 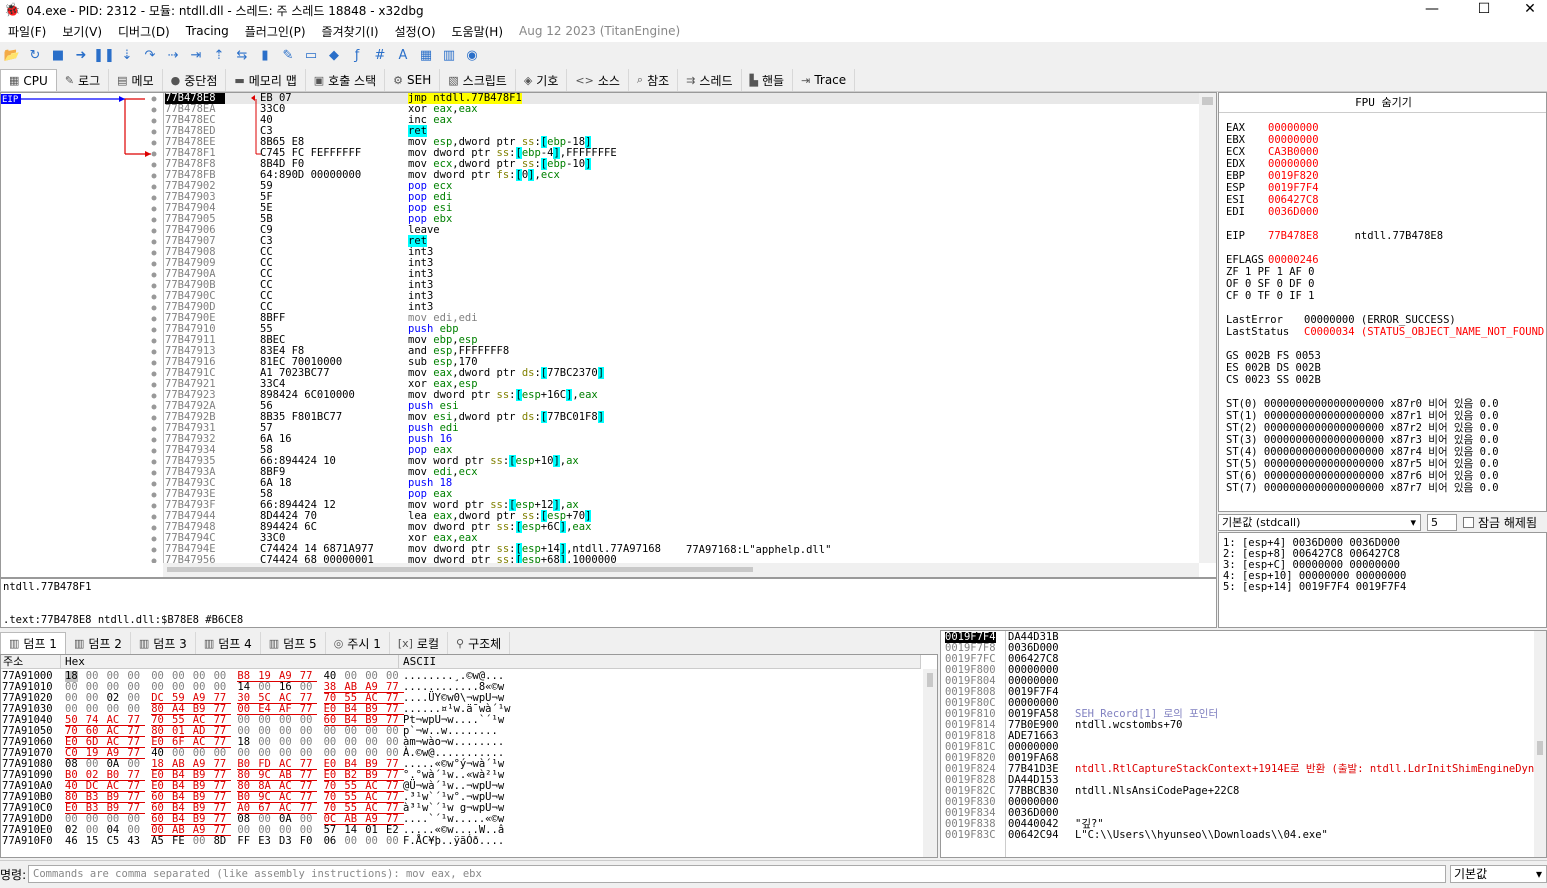 What do you see at coordinates (426, 55) in the screenshot?
I see `calc-icon: ▦` at bounding box center [426, 55].